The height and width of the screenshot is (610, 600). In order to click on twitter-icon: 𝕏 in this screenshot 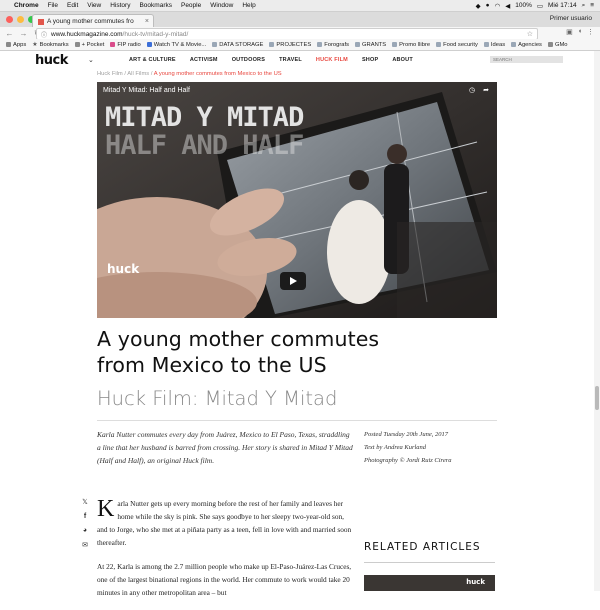, I will do `click(85, 502)`.